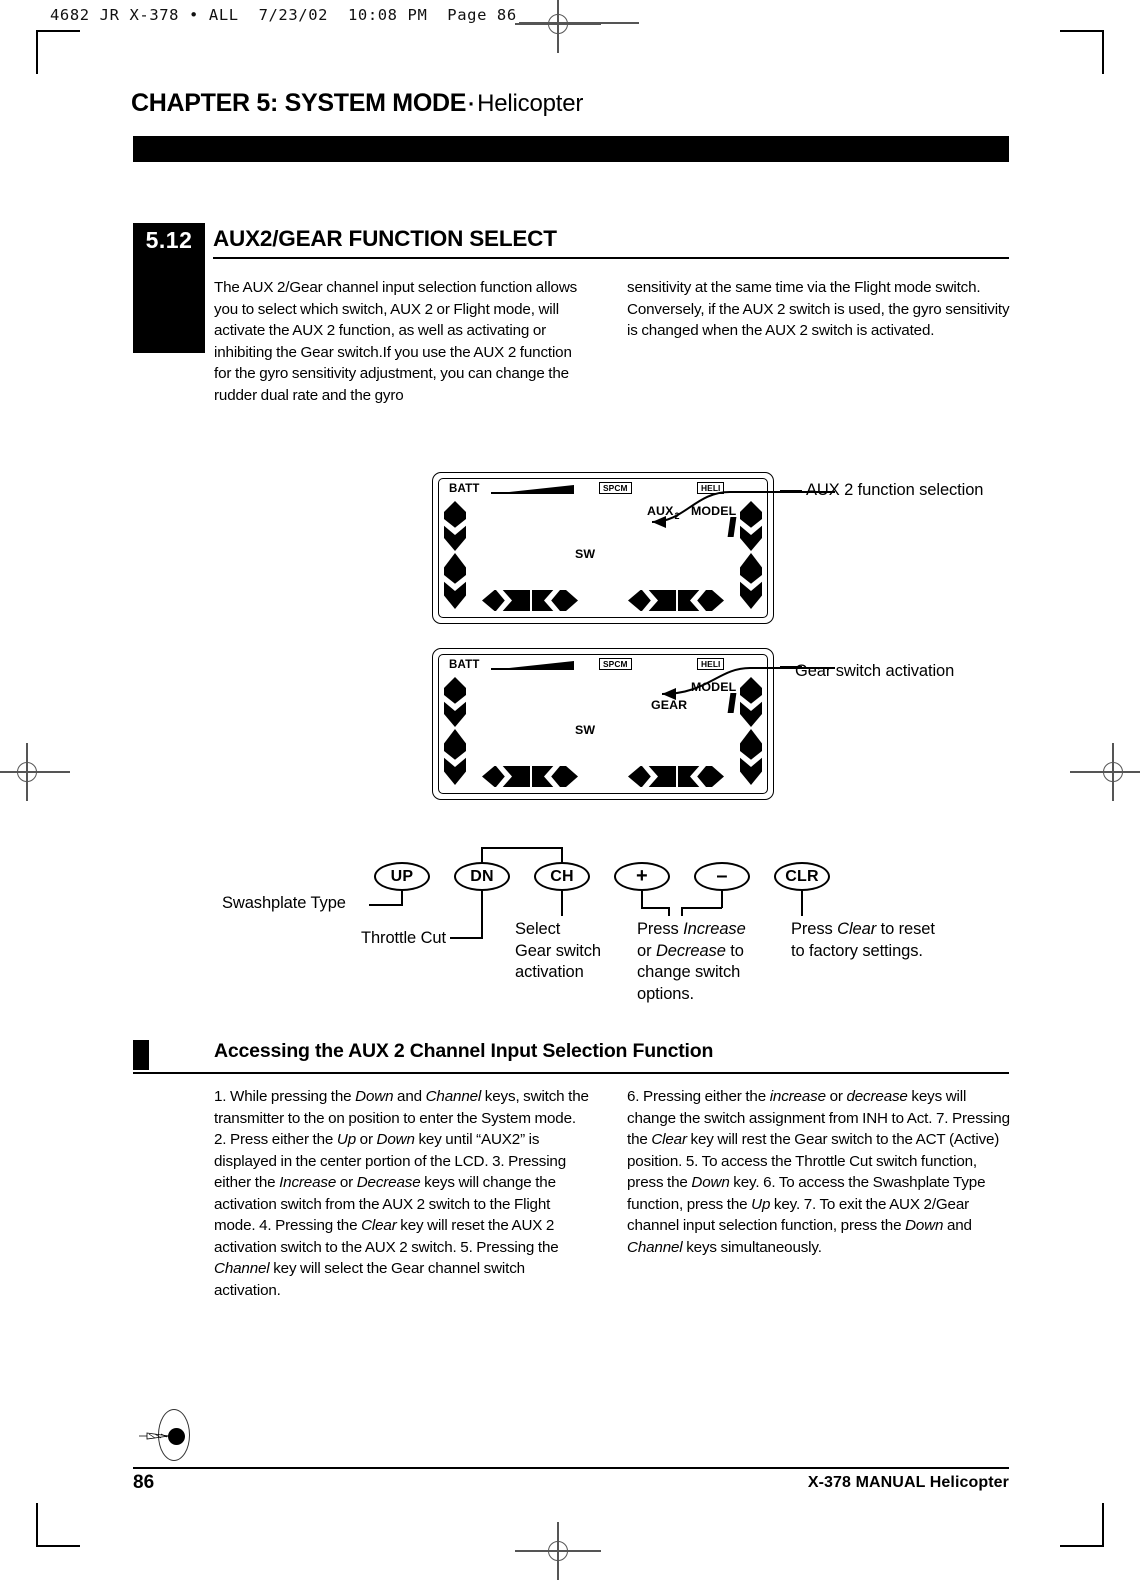 Image resolution: width=1140 pixels, height=1580 pixels. Describe the element at coordinates (299, 103) in the screenshot. I see `chapter-title-bold: CHAPTER 5: SYSTEM MODE` at that location.